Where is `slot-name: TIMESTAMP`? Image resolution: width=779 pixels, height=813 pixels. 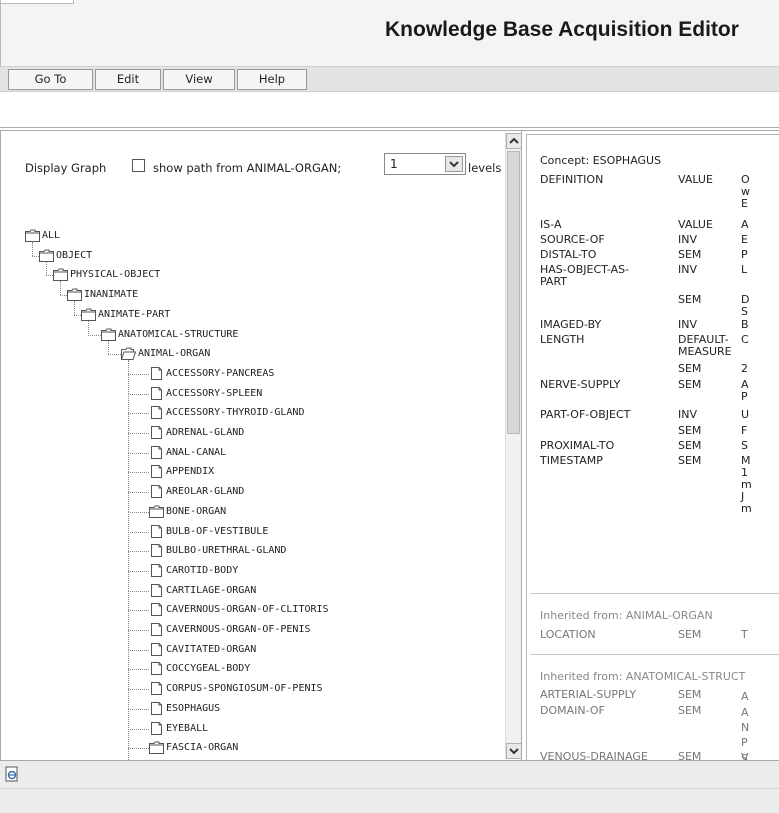 slot-name: TIMESTAMP is located at coordinates (571, 460).